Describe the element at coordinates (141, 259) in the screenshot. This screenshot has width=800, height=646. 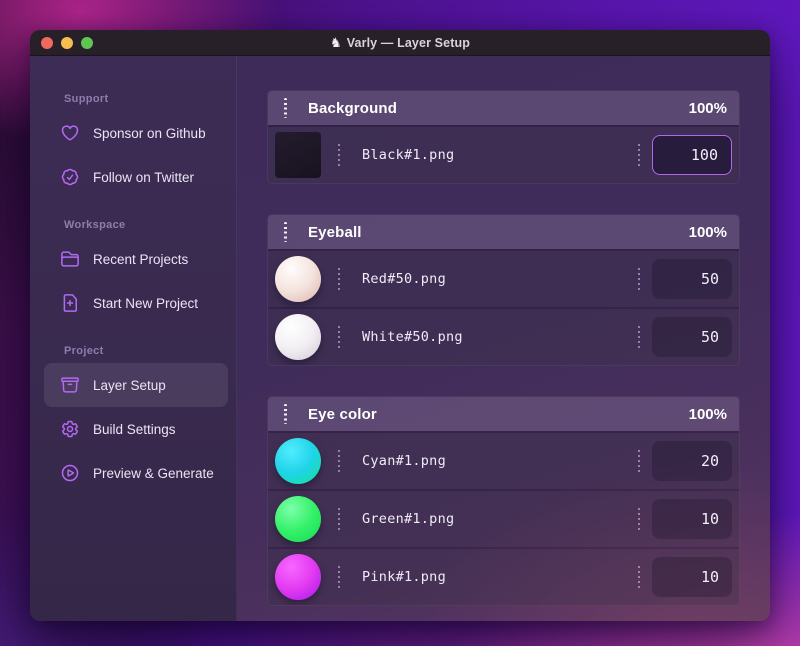
I see `sidebar-item-label: Recent Projects` at that location.